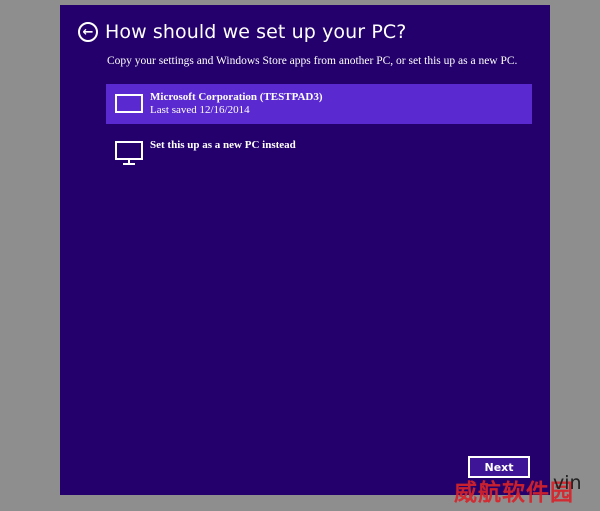 This screenshot has height=511, width=600. Describe the element at coordinates (129, 103) in the screenshot. I see `tablet-icon` at that location.